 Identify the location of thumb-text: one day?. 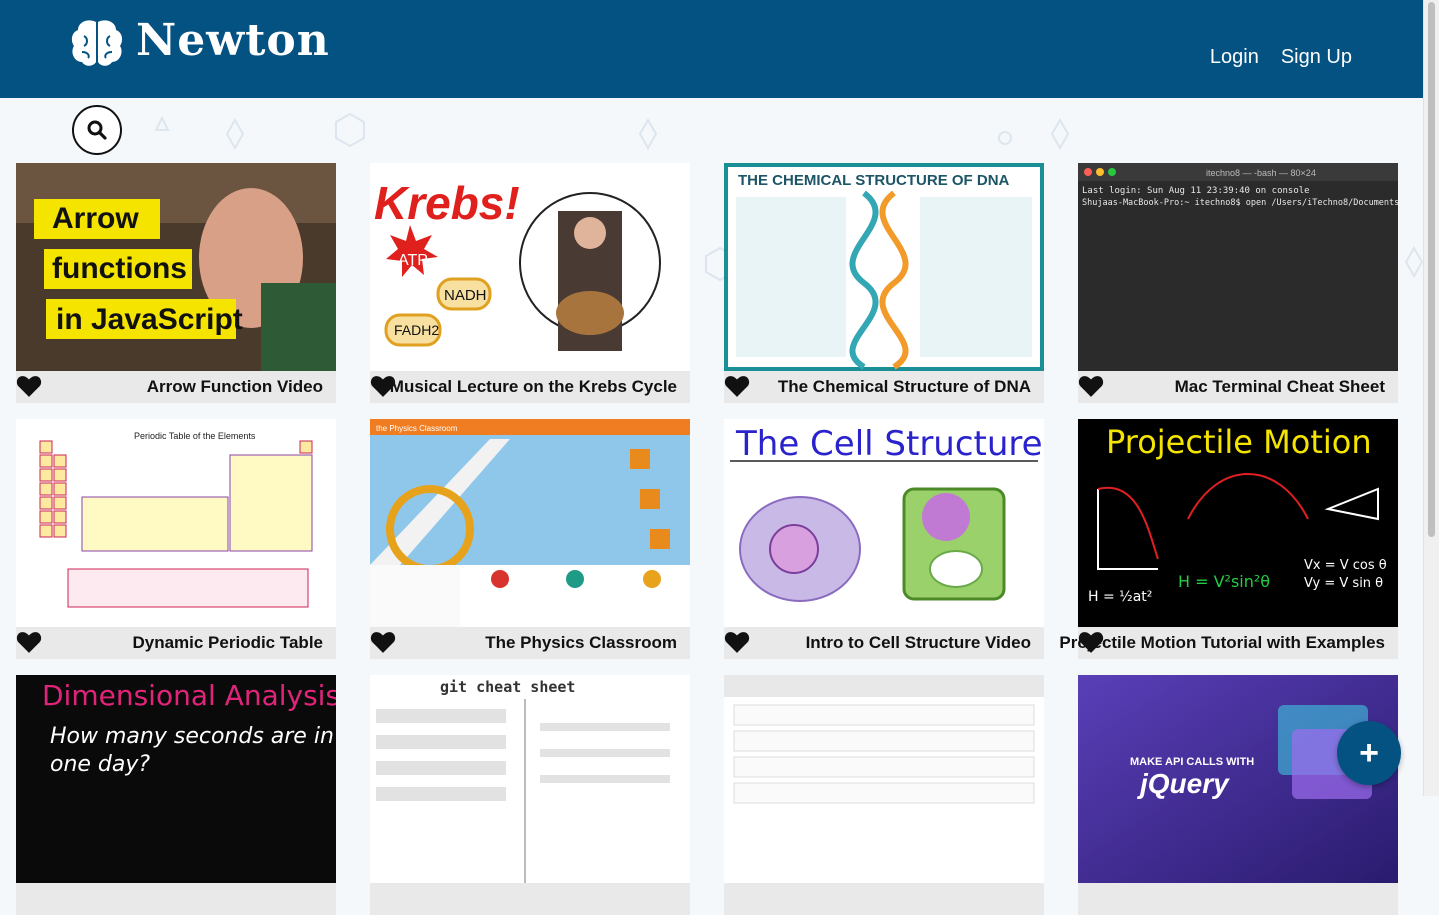
(100, 764).